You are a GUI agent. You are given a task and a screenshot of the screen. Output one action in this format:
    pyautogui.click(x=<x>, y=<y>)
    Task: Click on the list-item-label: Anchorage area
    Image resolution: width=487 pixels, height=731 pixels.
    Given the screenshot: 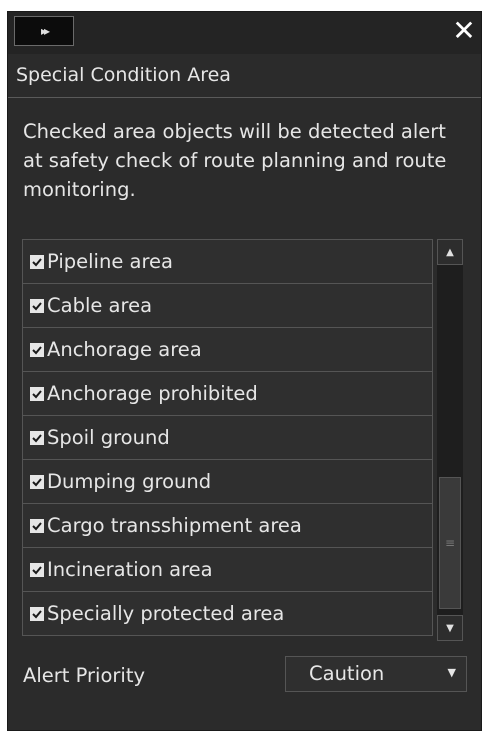 What is the action you would take?
    pyautogui.click(x=124, y=349)
    